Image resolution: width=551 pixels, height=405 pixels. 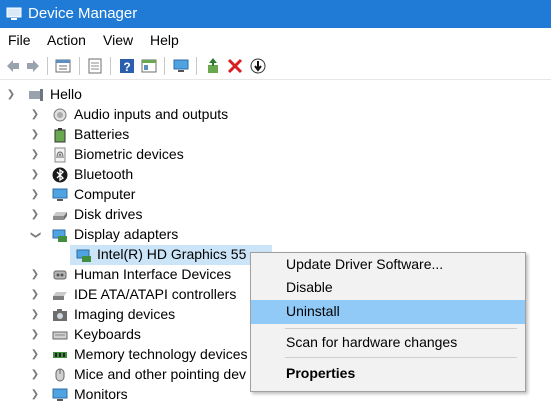 I want to click on tree-item: ❯ Disk drives, so click(x=150, y=215).